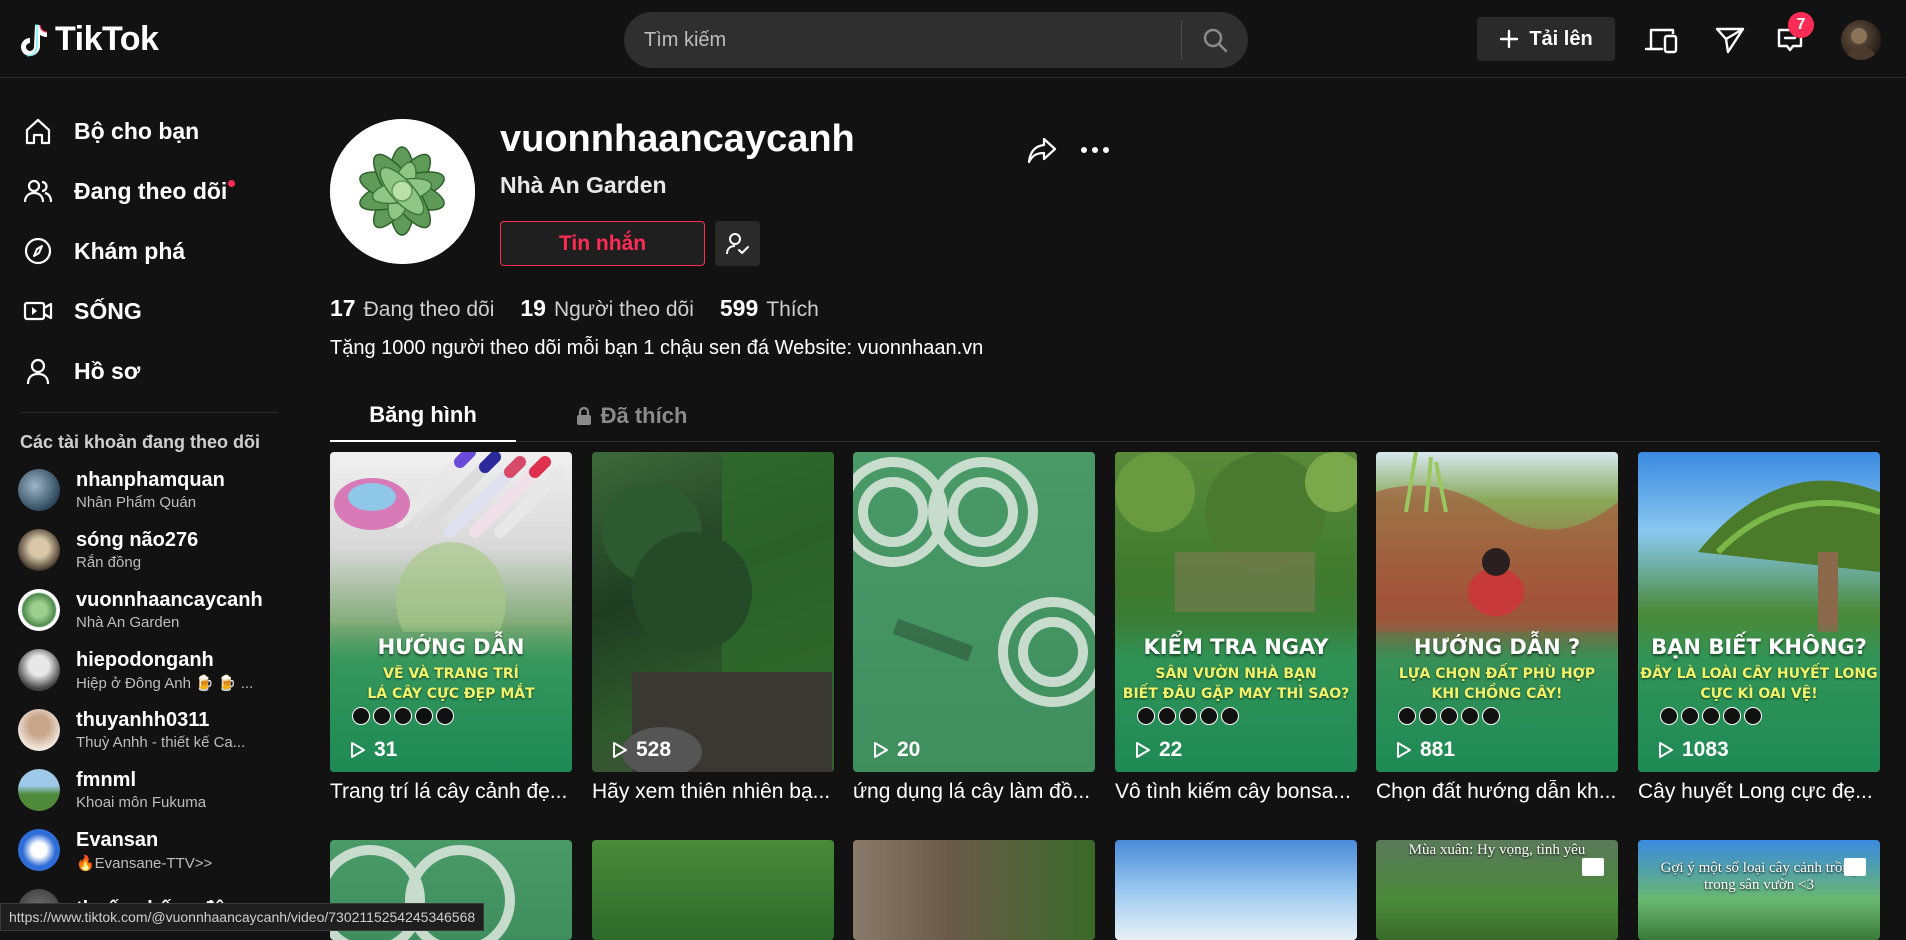 The width and height of the screenshot is (1906, 940). What do you see at coordinates (152, 610) in the screenshot?
I see `account-item: vuonnhaancaycanh Nhà An Garden` at bounding box center [152, 610].